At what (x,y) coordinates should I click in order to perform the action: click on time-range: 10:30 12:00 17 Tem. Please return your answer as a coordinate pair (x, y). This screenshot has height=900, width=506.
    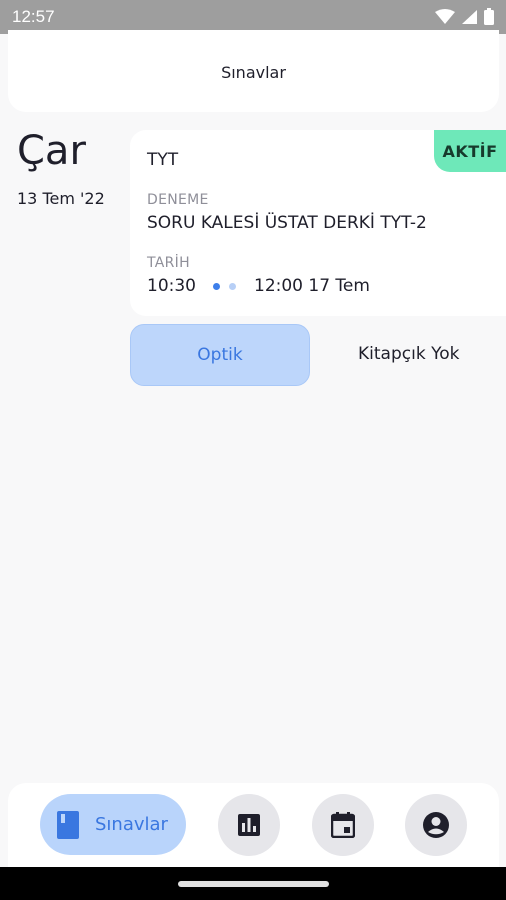
    Looking at the image, I should click on (258, 286).